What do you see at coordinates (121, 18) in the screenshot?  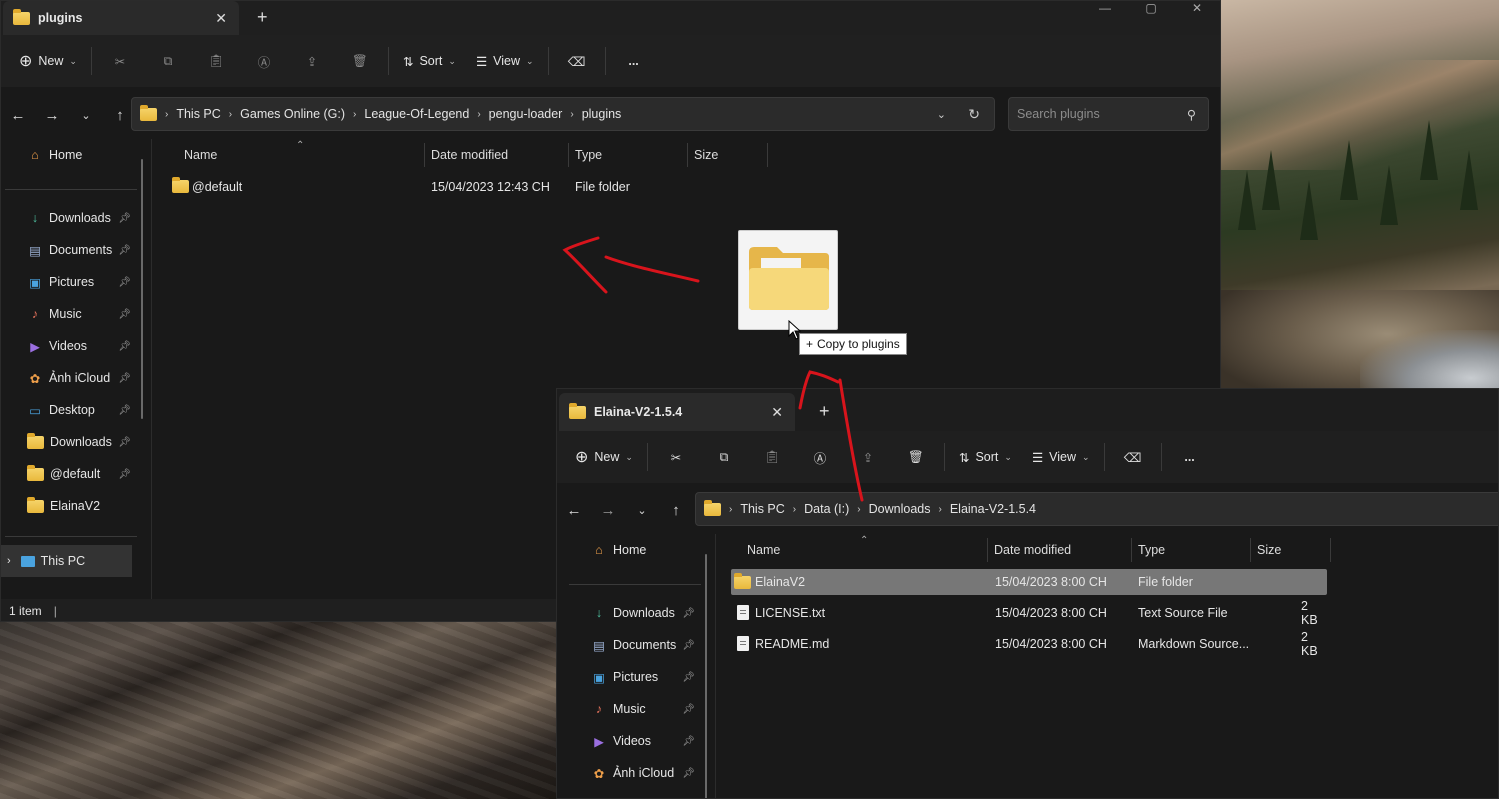 I see `tab-plugins: plugins ✕` at bounding box center [121, 18].